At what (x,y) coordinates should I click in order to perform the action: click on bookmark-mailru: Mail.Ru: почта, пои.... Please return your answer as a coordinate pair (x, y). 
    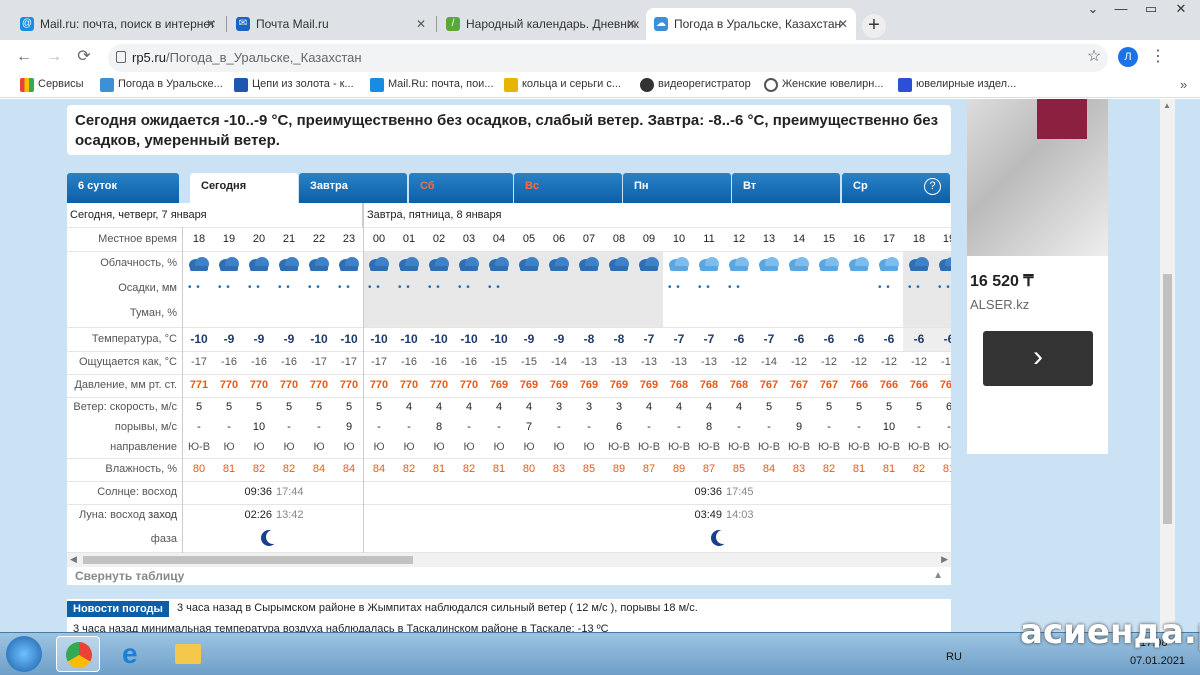
    Looking at the image, I should click on (432, 85).